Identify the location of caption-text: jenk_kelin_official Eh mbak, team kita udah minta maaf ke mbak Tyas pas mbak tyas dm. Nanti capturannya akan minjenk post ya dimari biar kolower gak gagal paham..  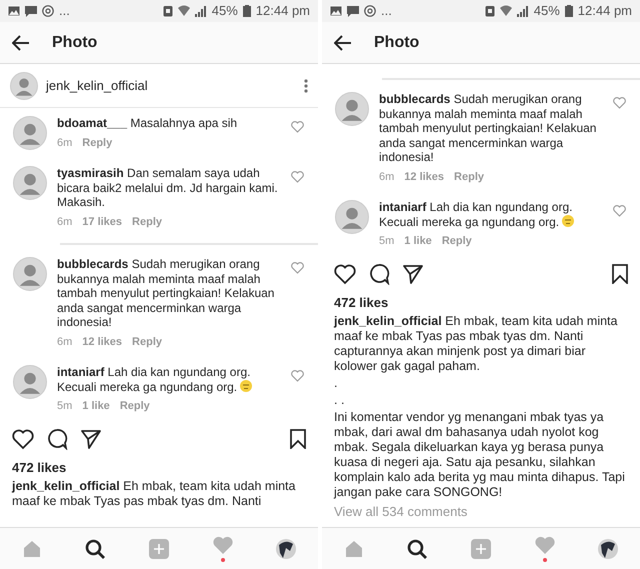
(476, 344).